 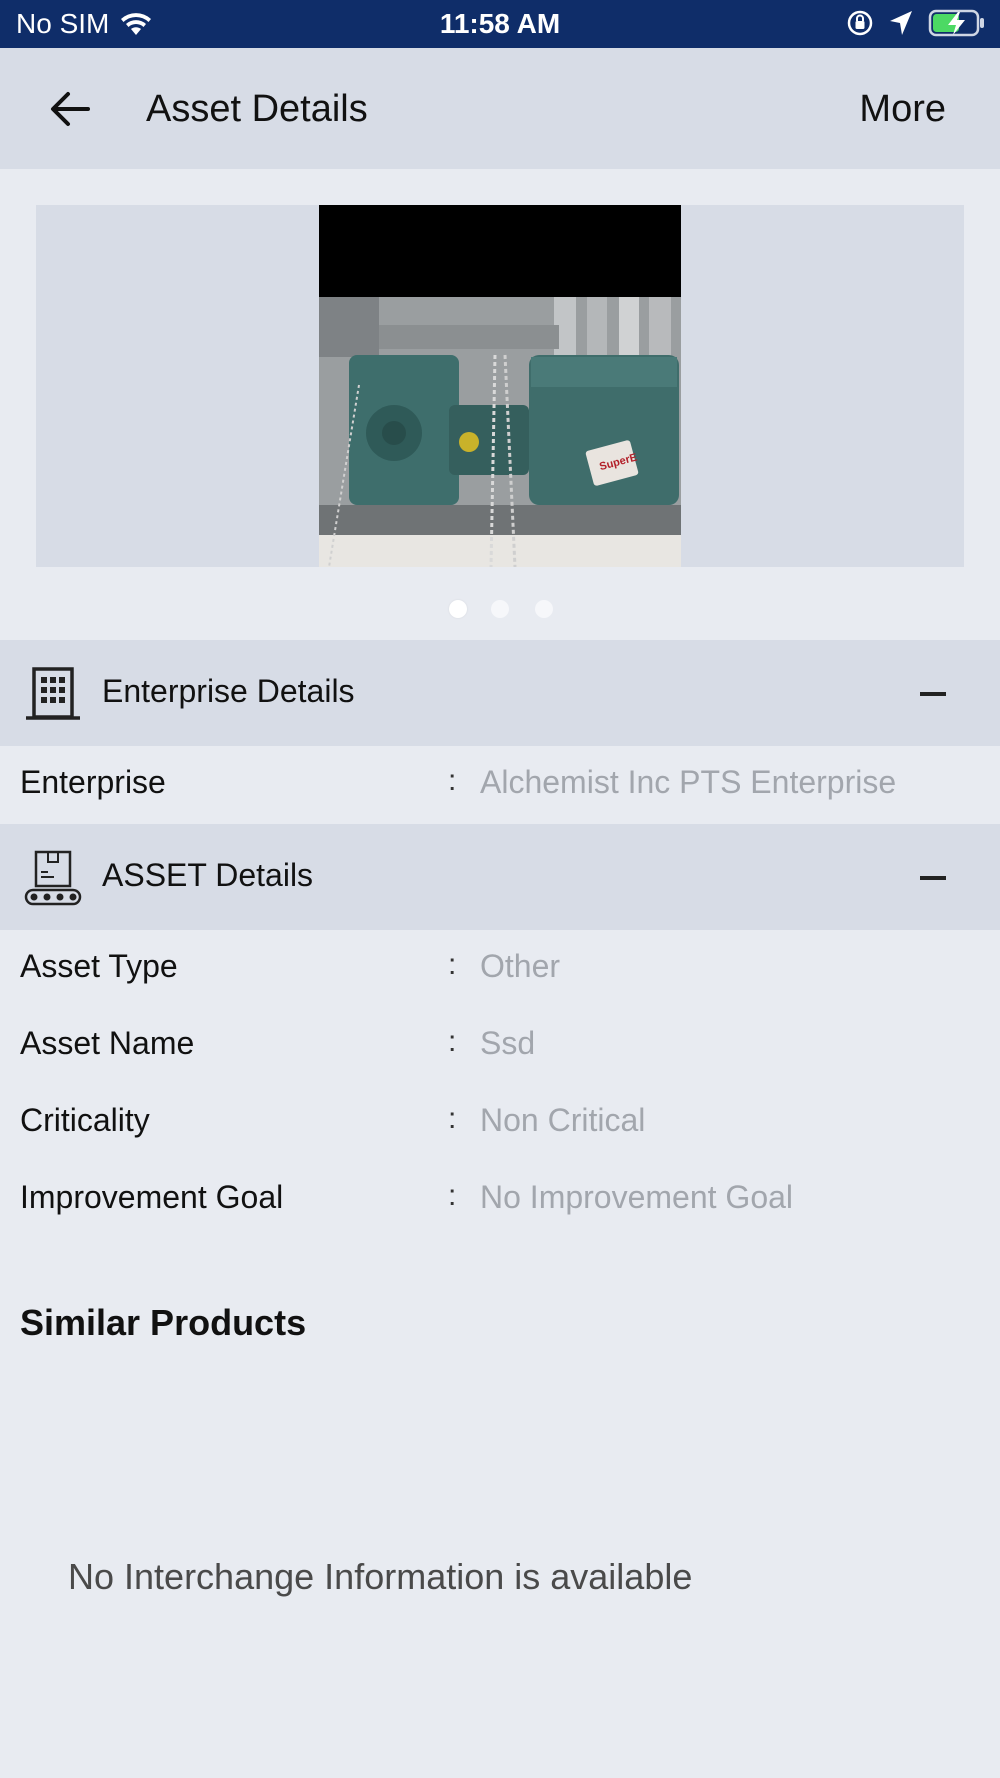 What do you see at coordinates (99, 966) in the screenshot?
I see `asset-type-label: Asset Type` at bounding box center [99, 966].